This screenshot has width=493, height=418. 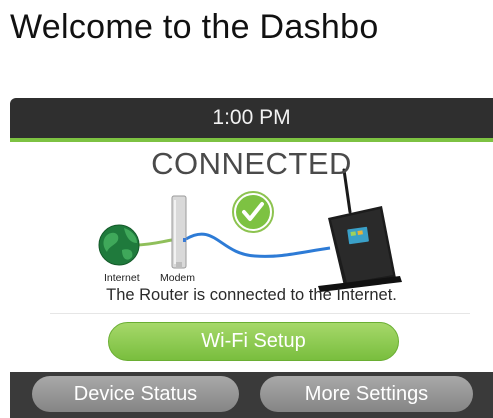 I want to click on connection-status-title: CONNECTED, so click(x=251, y=163).